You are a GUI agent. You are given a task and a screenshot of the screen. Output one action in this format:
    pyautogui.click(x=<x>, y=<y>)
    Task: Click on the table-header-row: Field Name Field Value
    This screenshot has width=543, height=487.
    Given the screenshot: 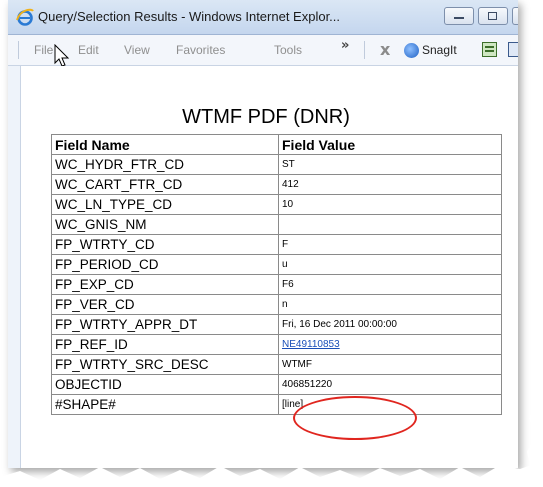 What is the action you would take?
    pyautogui.click(x=276, y=144)
    